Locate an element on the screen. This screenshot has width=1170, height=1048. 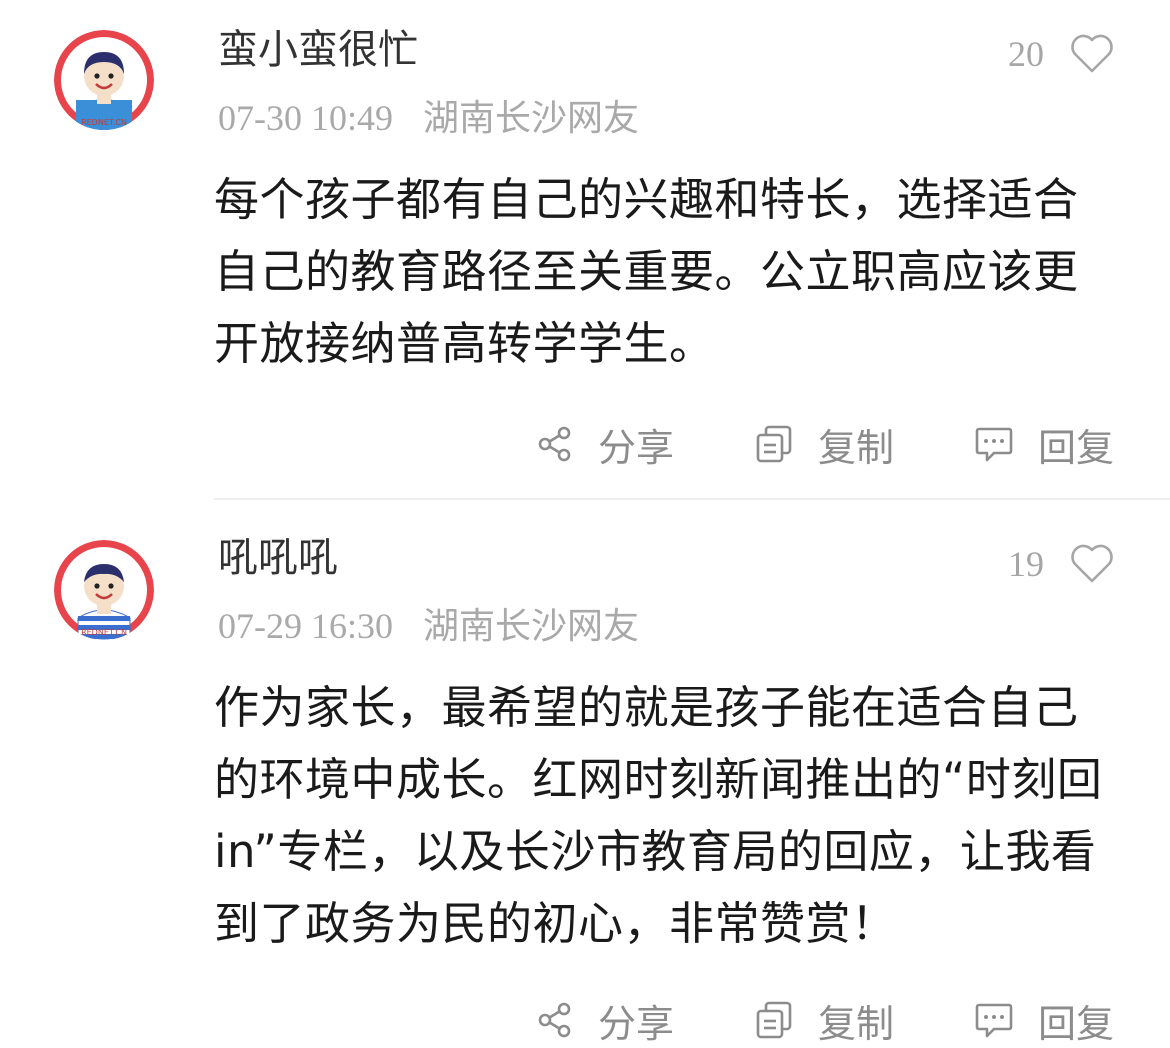
comment-divider is located at coordinates (692, 499).